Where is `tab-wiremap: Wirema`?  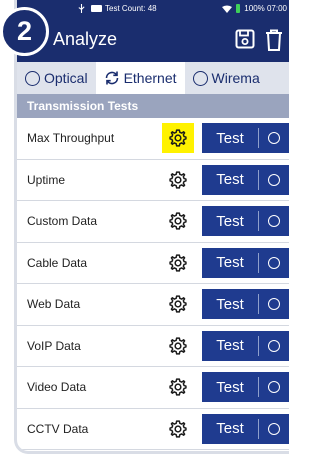
tab-wiremap: Wirema is located at coordinates (226, 78).